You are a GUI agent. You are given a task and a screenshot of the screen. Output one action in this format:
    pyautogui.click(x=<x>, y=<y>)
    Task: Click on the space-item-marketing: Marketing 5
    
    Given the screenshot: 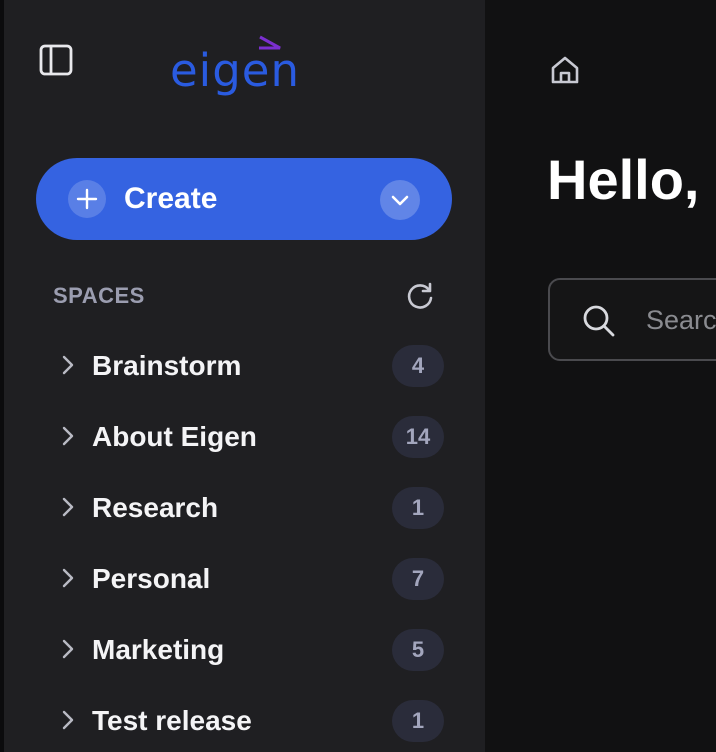 What is the action you would take?
    pyautogui.click(x=244, y=649)
    